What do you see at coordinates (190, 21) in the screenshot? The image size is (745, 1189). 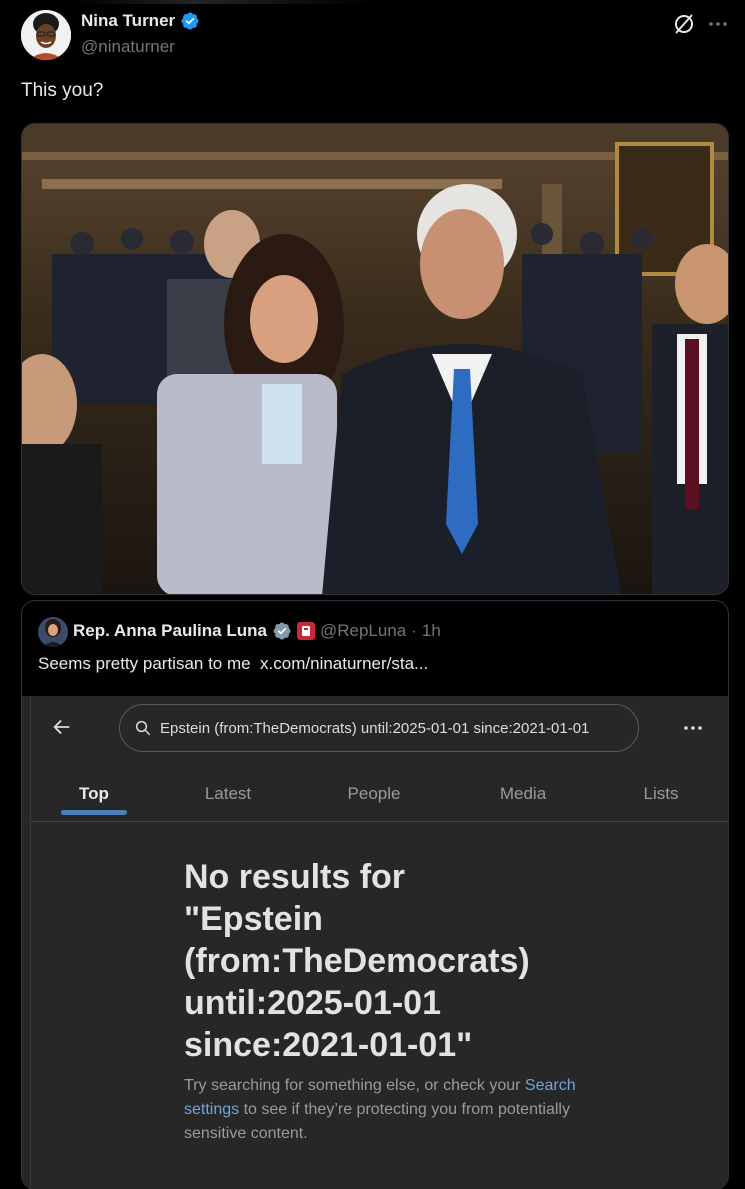 I see `verified-badge-icon` at bounding box center [190, 21].